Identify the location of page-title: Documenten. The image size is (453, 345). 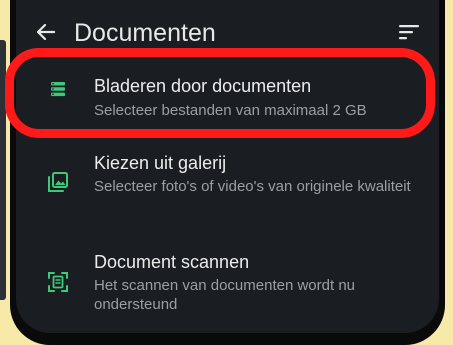
(145, 33).